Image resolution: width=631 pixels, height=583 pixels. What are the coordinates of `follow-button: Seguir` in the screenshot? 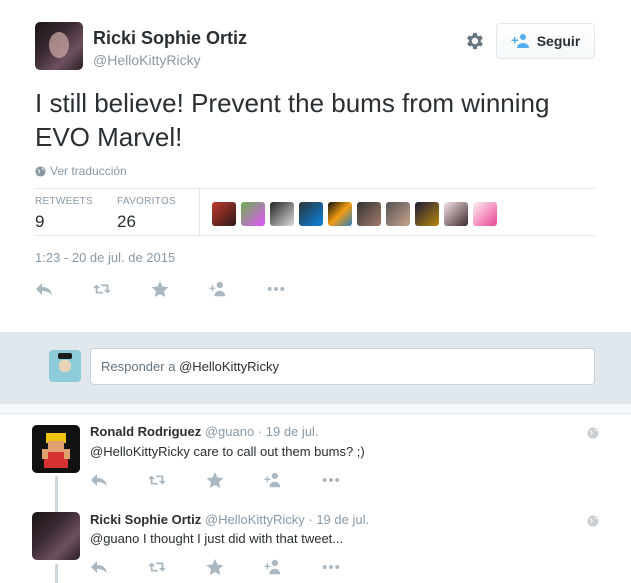 It's located at (545, 41).